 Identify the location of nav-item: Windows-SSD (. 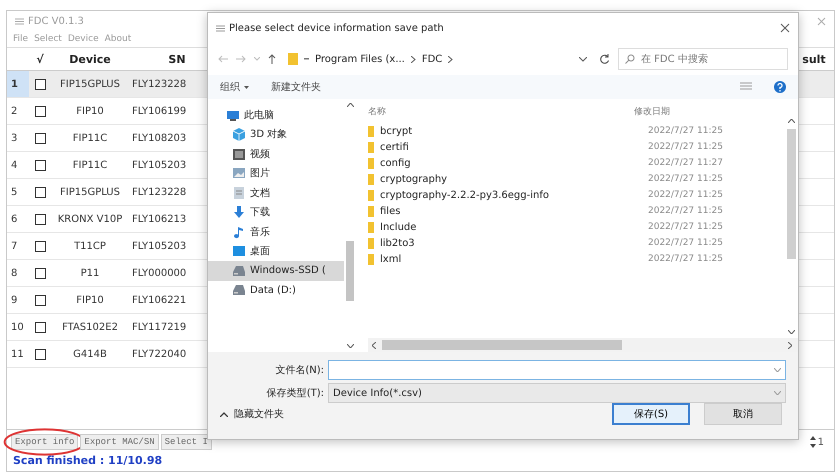
(276, 270).